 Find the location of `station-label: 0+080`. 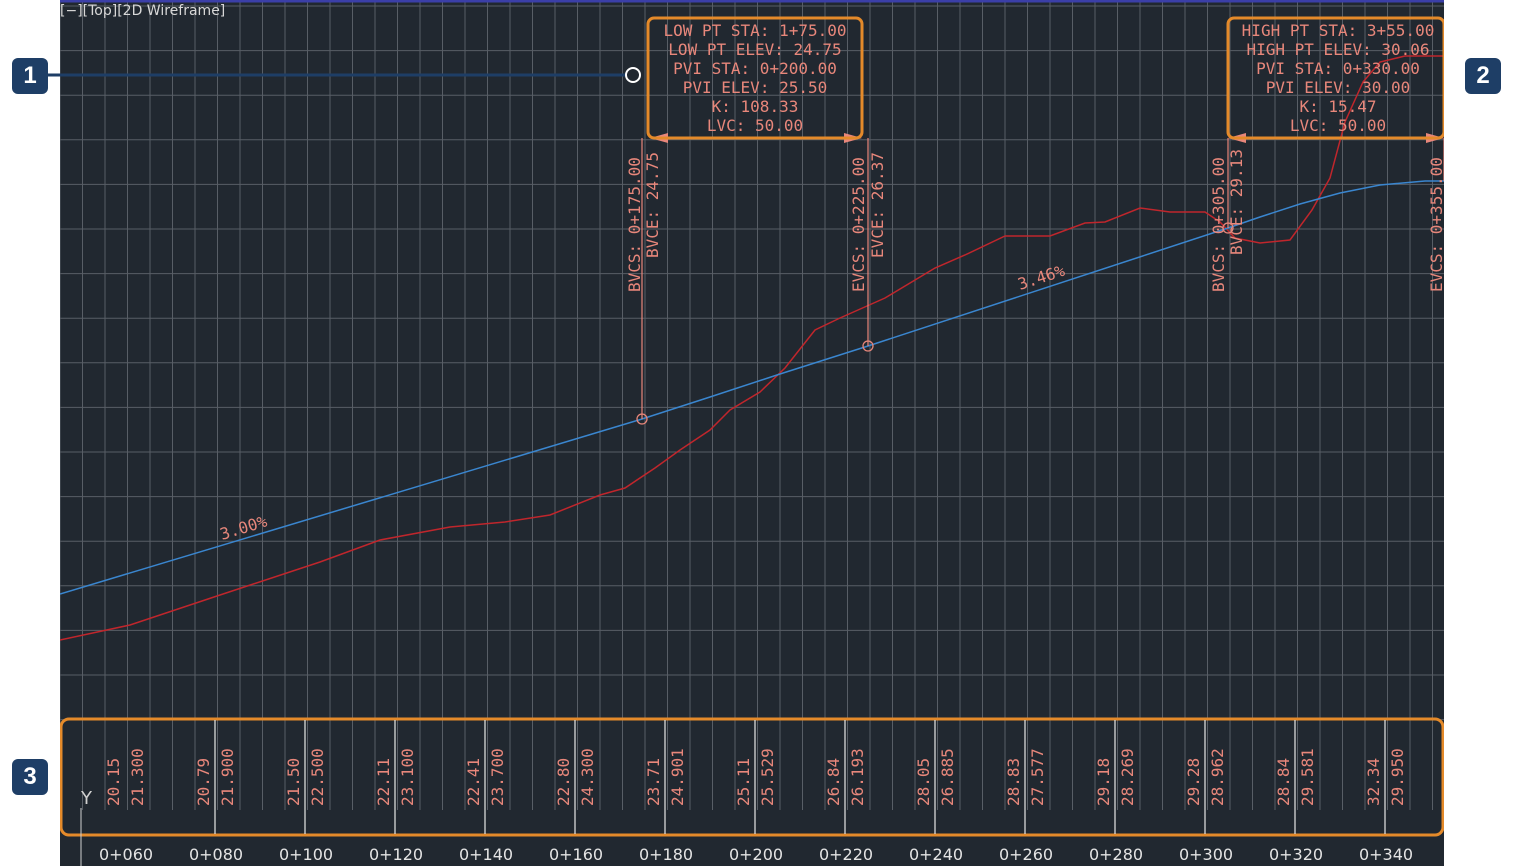

station-label: 0+080 is located at coordinates (216, 854).